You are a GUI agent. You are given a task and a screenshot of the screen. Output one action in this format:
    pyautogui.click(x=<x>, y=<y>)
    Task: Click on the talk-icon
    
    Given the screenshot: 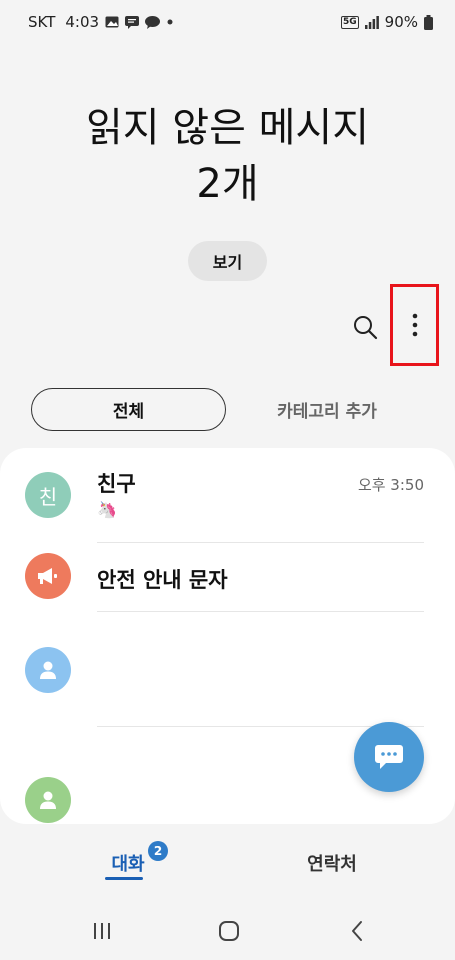 What is the action you would take?
    pyautogui.click(x=153, y=22)
    